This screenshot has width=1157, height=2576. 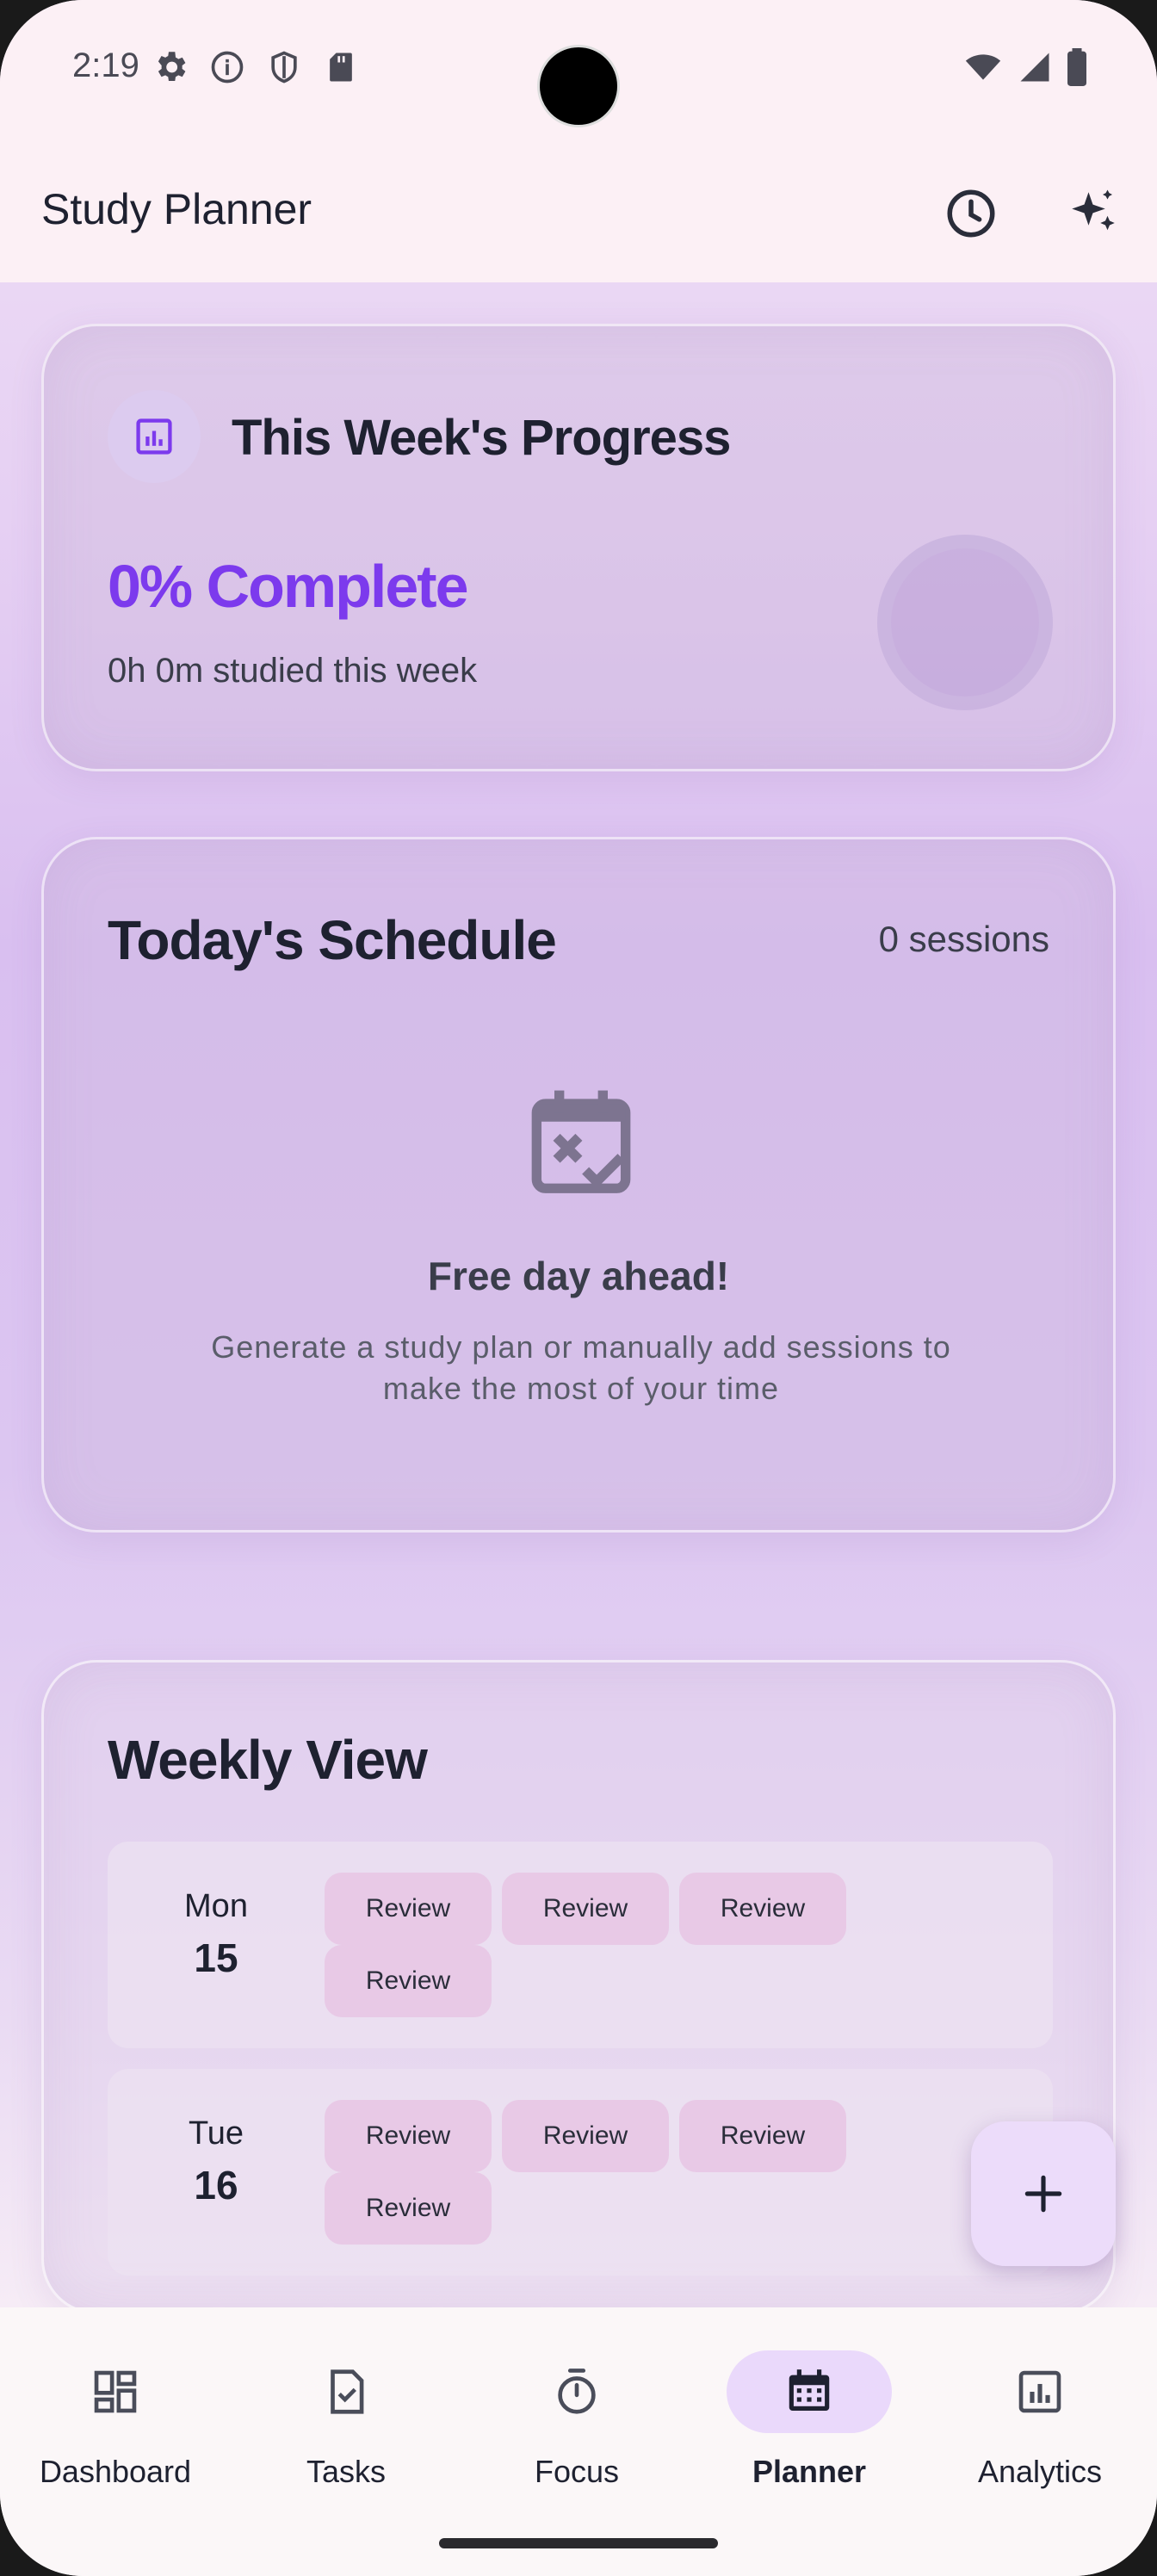 I want to click on generate-plan-button, so click(x=1093, y=214).